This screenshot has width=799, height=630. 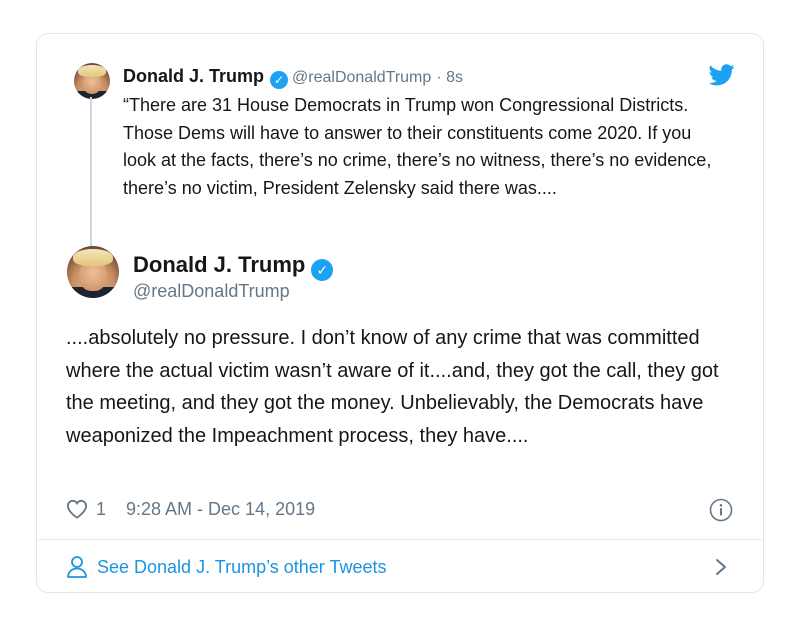 What do you see at coordinates (93, 272) in the screenshot?
I see `main-author-avatar` at bounding box center [93, 272].